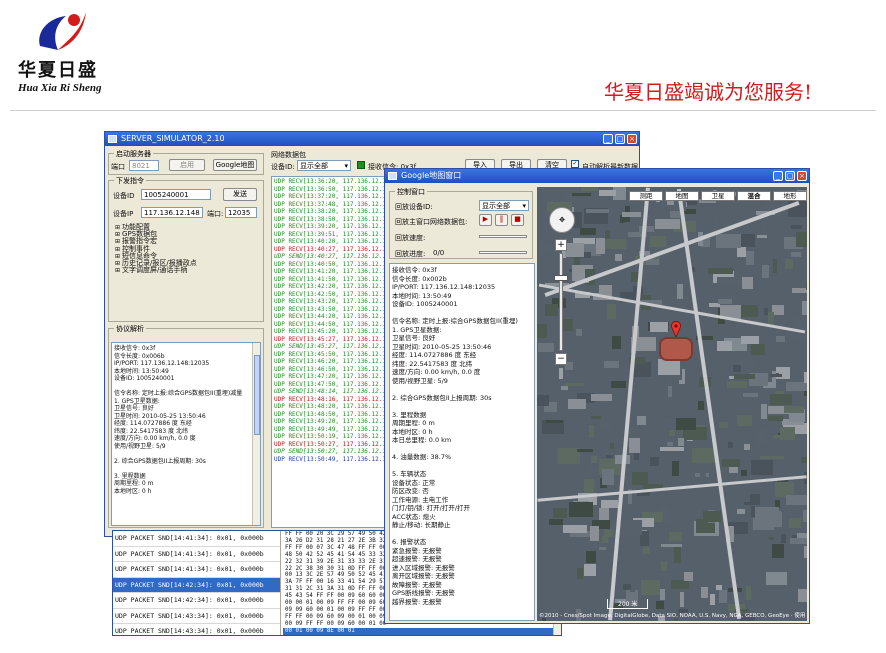 The image size is (886, 653). I want to click on replay-progress-slider, so click(503, 252).